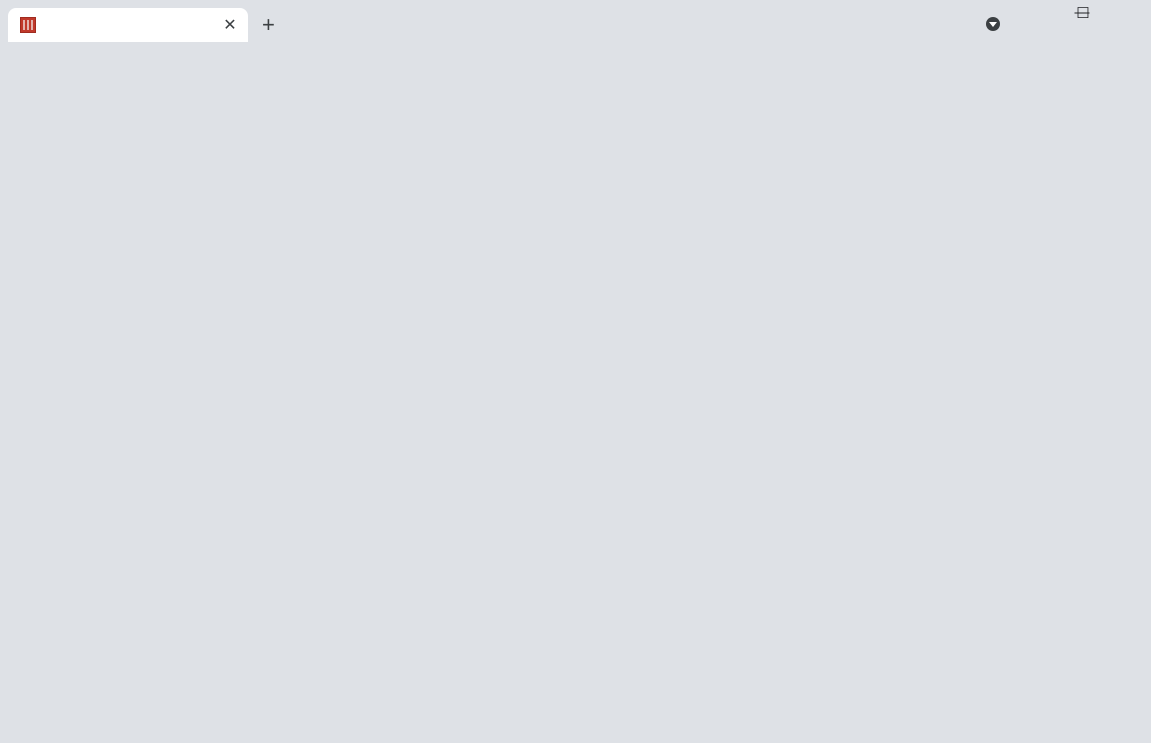 This screenshot has width=1151, height=743. Describe the element at coordinates (128, 25) in the screenshot. I see `browser-tab: ✕` at that location.